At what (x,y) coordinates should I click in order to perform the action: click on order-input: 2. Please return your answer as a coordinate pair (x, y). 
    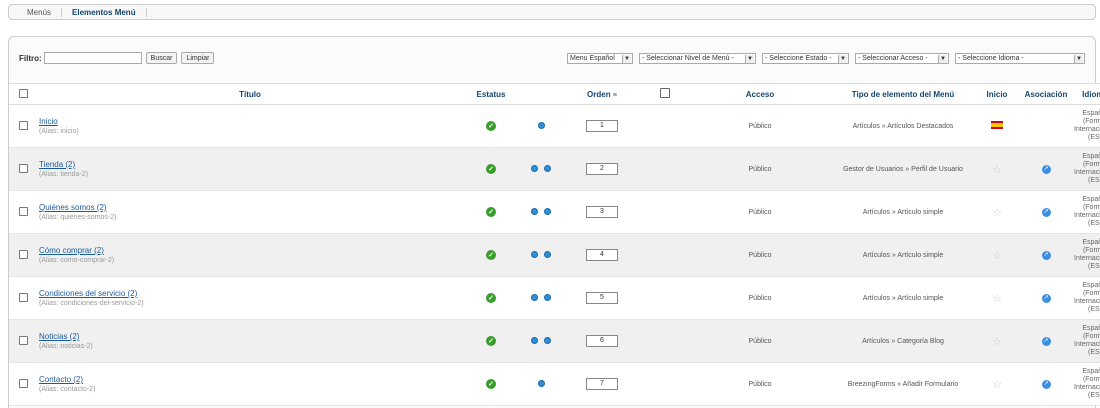
    Looking at the image, I should click on (602, 169).